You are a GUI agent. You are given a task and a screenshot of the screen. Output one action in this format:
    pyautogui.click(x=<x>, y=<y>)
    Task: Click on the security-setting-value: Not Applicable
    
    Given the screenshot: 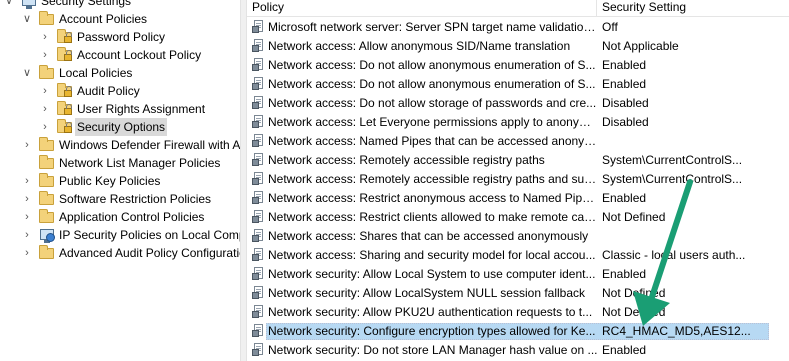 What is the action you would take?
    pyautogui.click(x=640, y=46)
    